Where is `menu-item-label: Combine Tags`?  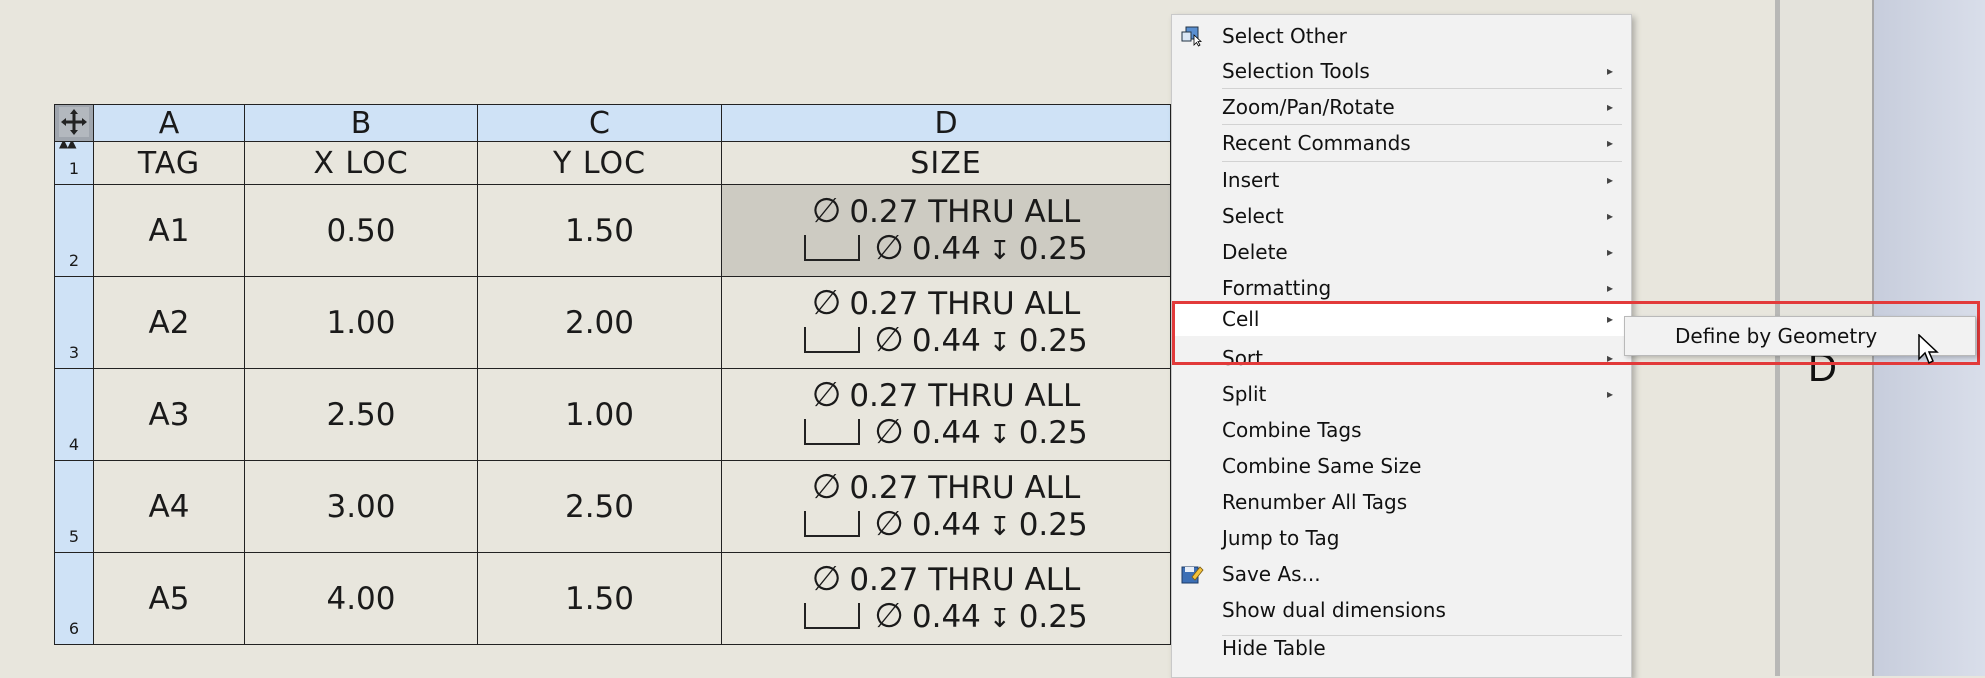 menu-item-label: Combine Tags is located at coordinates (1292, 430).